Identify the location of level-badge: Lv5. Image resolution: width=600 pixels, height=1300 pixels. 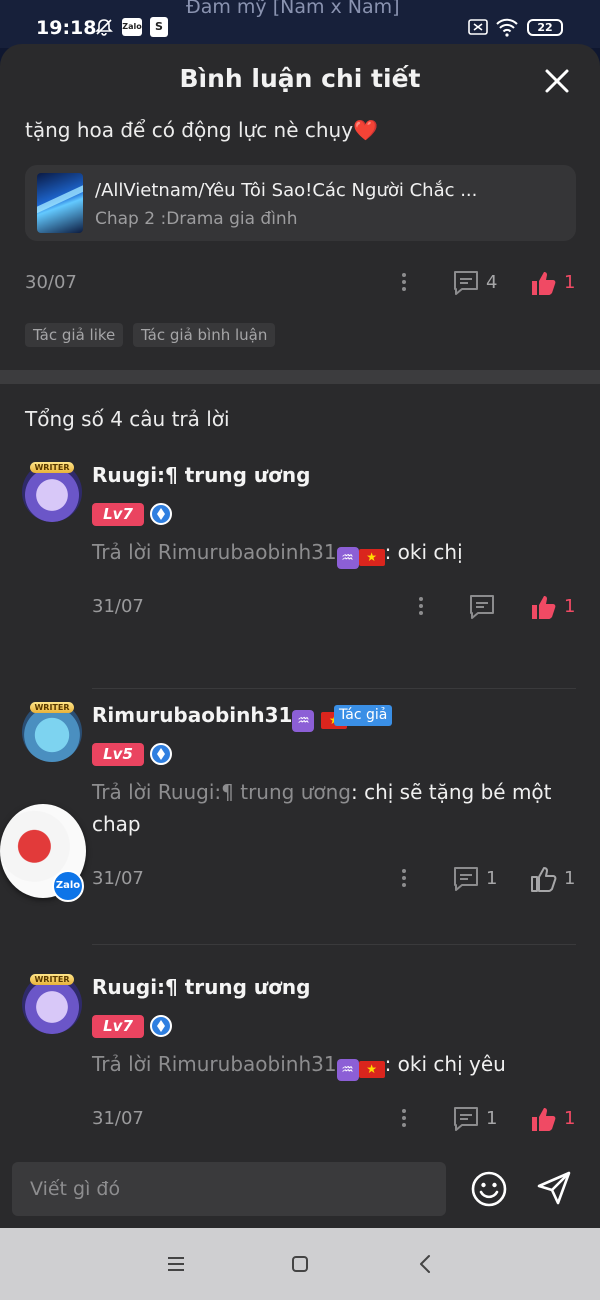
(118, 754).